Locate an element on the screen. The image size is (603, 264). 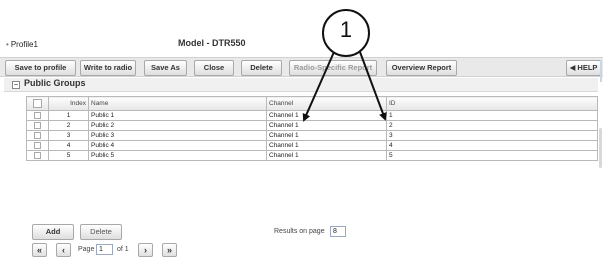
column-header-id: ID is located at coordinates (492, 103).